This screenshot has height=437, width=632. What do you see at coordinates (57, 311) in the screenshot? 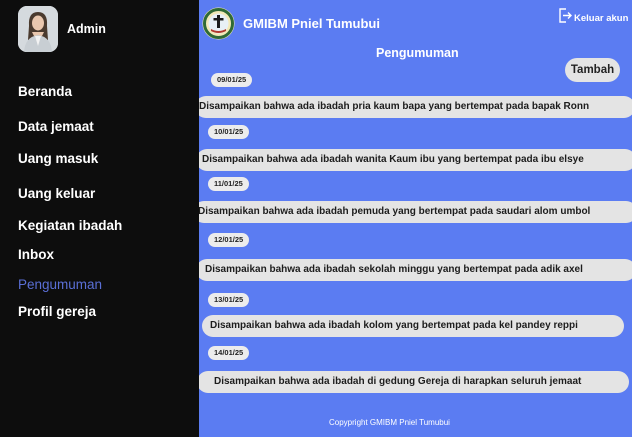
I see `sidebar-item-profil-gereja: Profil gereja` at bounding box center [57, 311].